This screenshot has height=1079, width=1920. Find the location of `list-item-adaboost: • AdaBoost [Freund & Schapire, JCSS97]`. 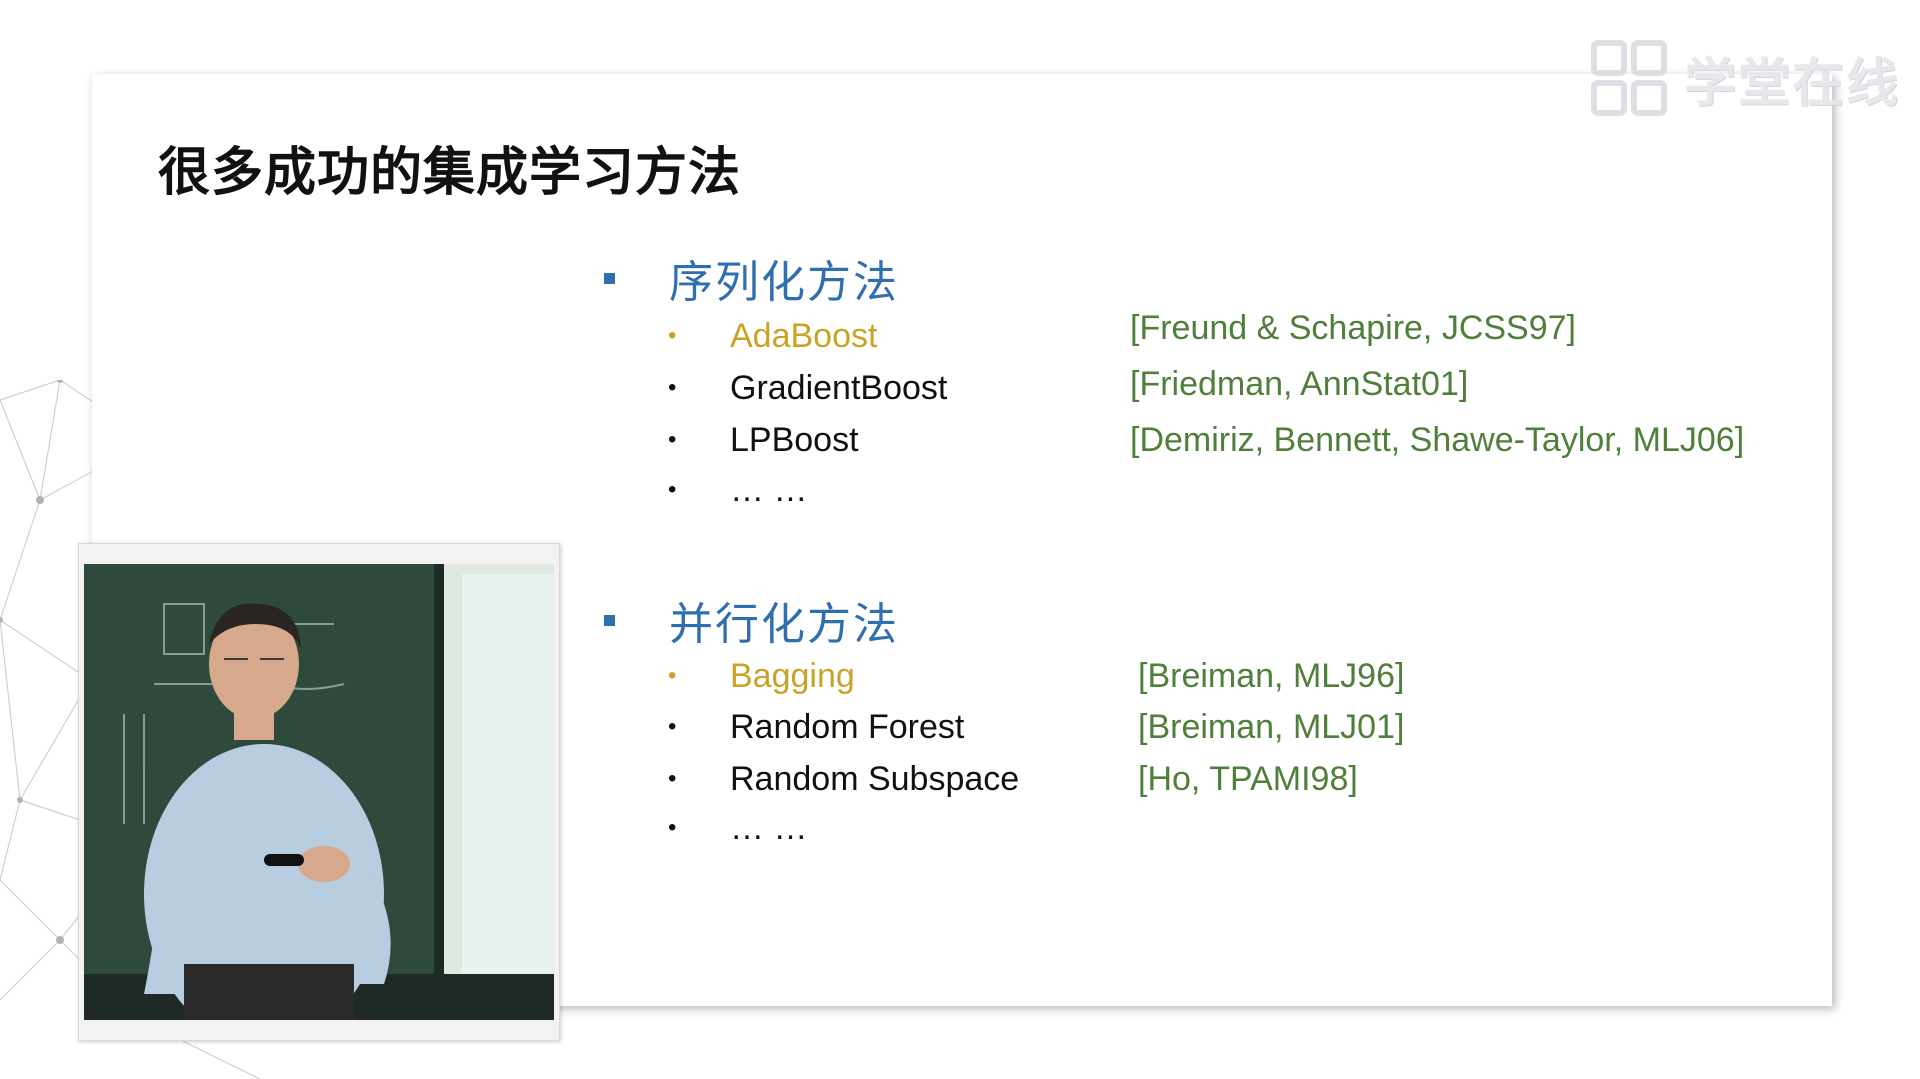

list-item-adaboost: • AdaBoost [Freund & Schapire, JCSS97] is located at coordinates (1200, 332).